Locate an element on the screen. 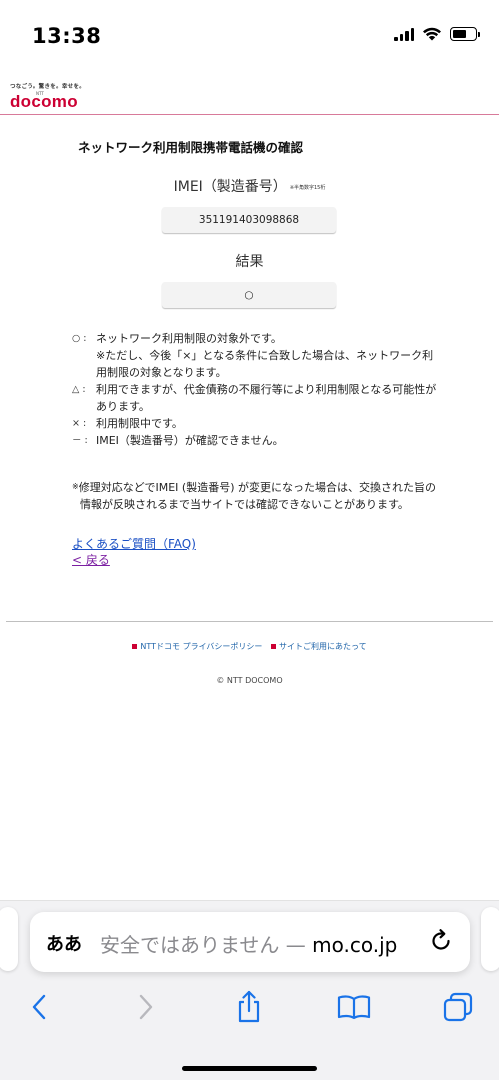  result-value: ○ is located at coordinates (249, 295).